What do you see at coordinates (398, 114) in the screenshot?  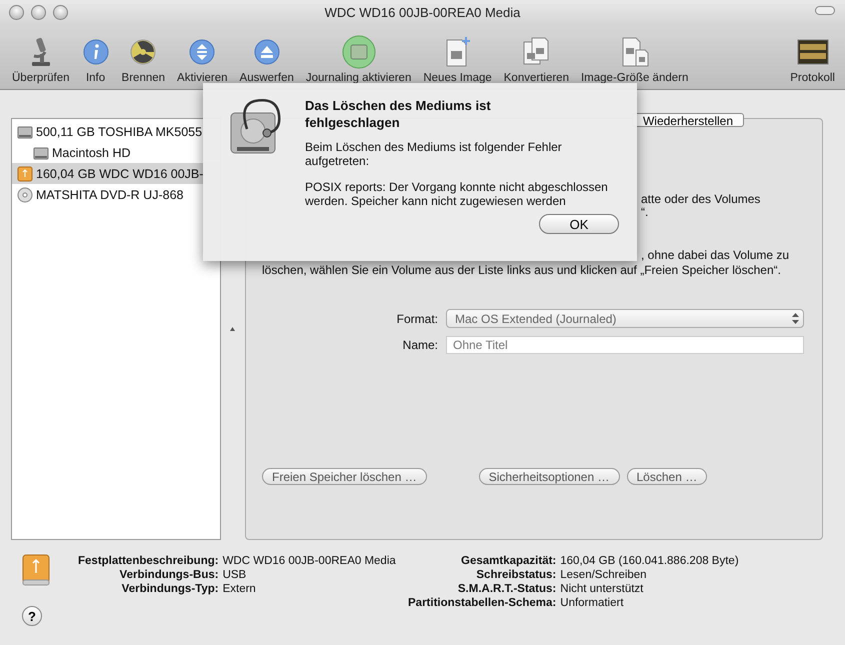 I see `alert-title: Das Löschen des Mediums ist fehlgeschlagen` at bounding box center [398, 114].